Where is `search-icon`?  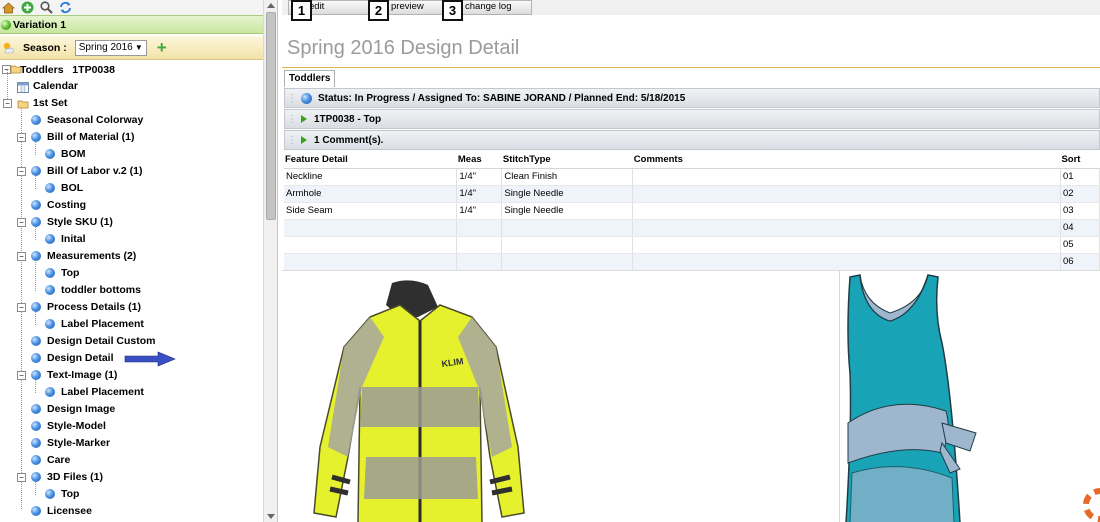 search-icon is located at coordinates (46, 7).